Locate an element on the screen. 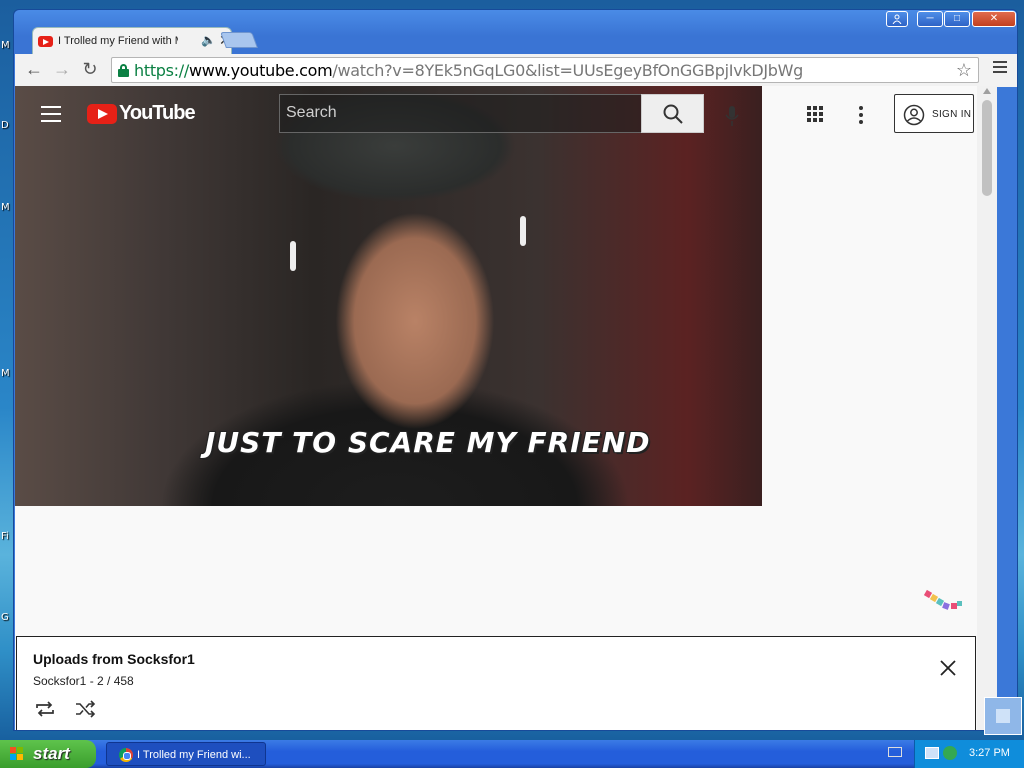 The height and width of the screenshot is (768, 1024). bookmark-star-icon: ☆ is located at coordinates (964, 70).